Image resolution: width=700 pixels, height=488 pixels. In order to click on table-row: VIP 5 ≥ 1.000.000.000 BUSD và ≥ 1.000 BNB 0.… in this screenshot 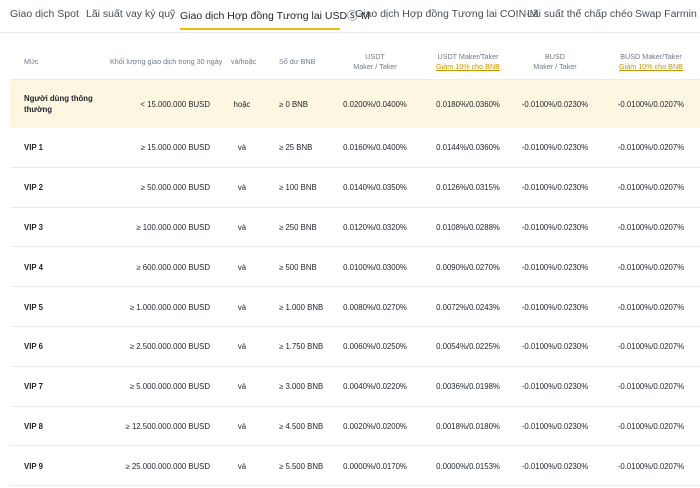, I will do `click(355, 307)`.